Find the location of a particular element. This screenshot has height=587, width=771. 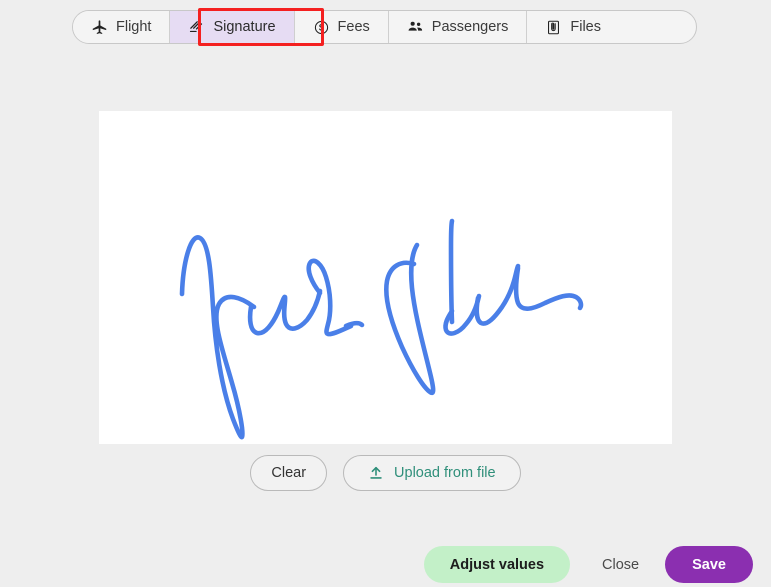

tab-signature: Signature is located at coordinates (232, 27).